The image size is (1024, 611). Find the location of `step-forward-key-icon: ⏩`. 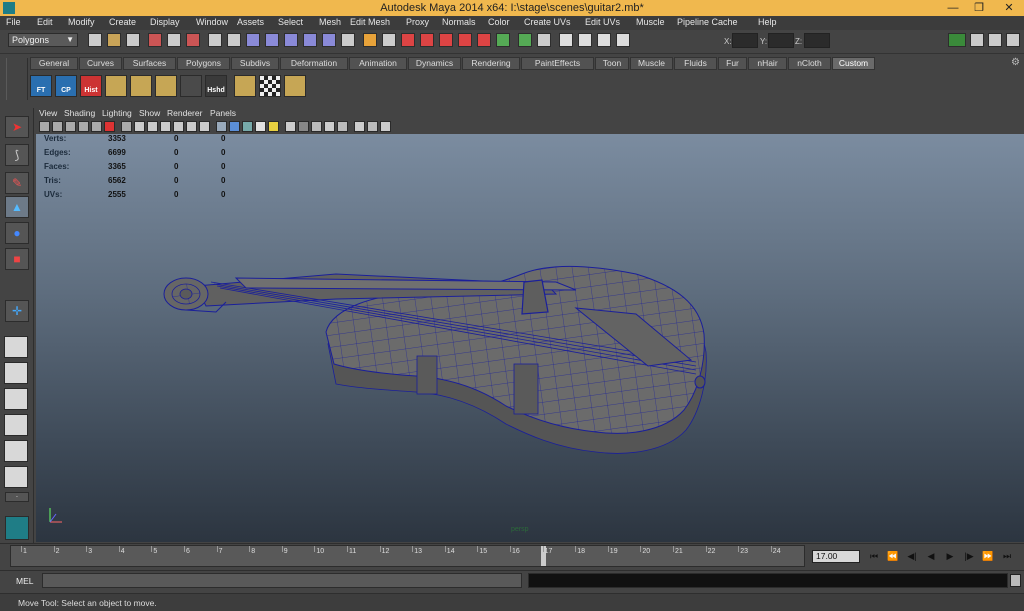

step-forward-key-icon: ⏩ is located at coordinates (988, 556).